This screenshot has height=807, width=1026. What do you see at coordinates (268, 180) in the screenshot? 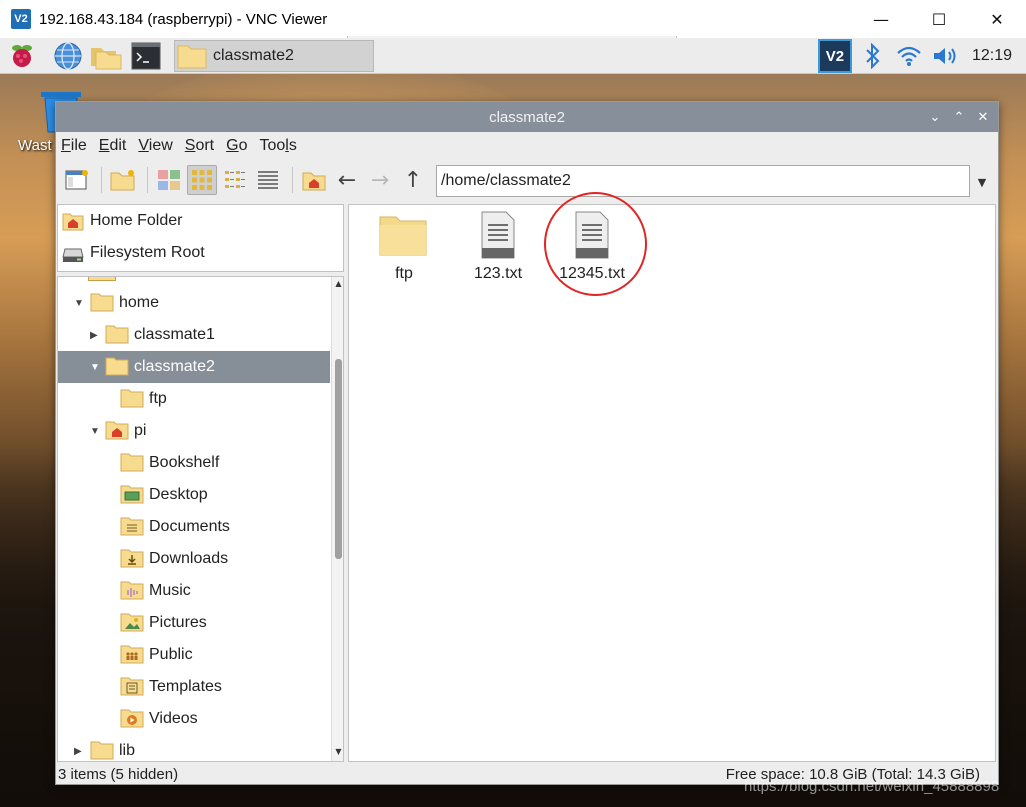
I see `list-view-button` at bounding box center [268, 180].